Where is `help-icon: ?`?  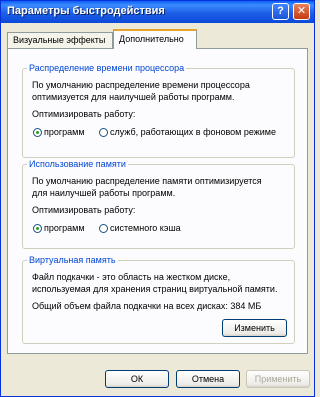 help-icon: ? is located at coordinates (280, 11).